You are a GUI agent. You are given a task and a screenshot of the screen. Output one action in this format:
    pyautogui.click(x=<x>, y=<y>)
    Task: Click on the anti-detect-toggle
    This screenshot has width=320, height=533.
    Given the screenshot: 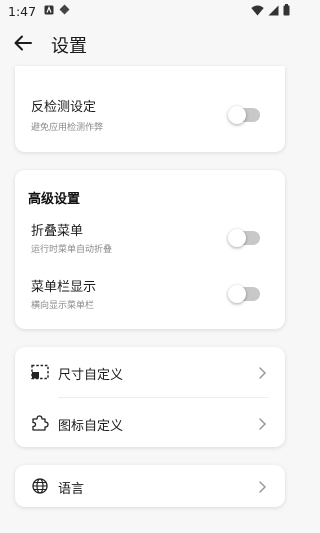 What is the action you would take?
    pyautogui.click(x=244, y=115)
    